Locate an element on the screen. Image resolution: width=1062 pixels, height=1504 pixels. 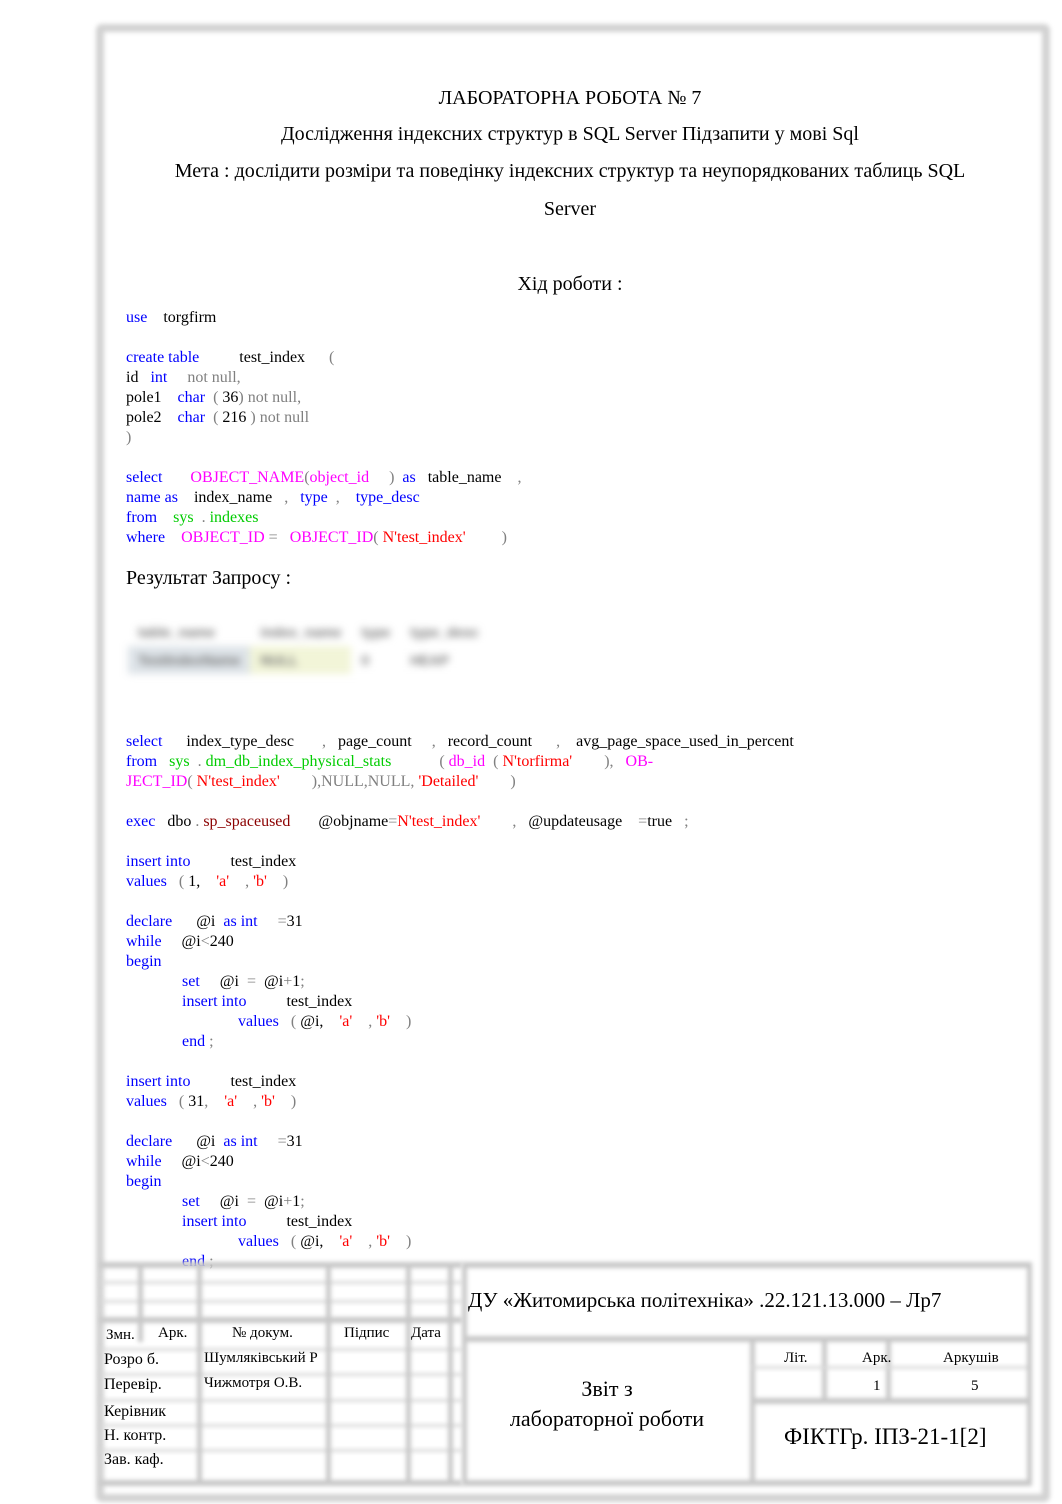
code-token: begin is located at coordinates (144, 961).